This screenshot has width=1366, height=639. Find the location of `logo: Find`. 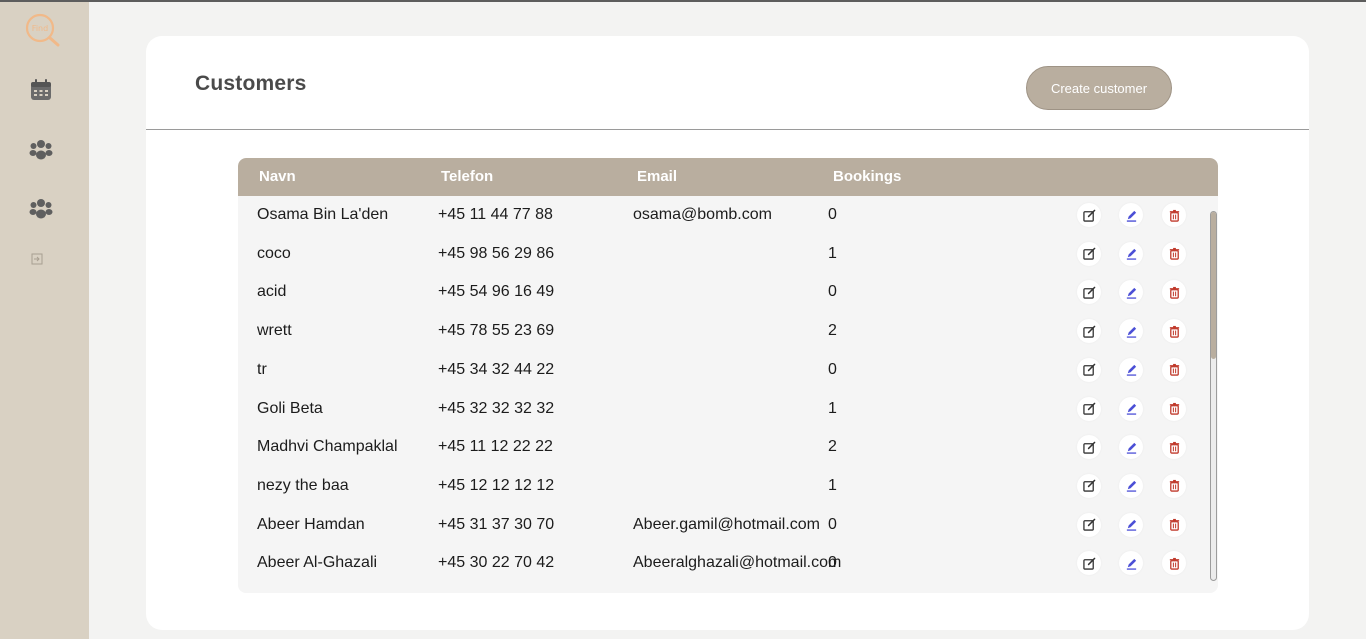

logo: Find is located at coordinates (43, 31).